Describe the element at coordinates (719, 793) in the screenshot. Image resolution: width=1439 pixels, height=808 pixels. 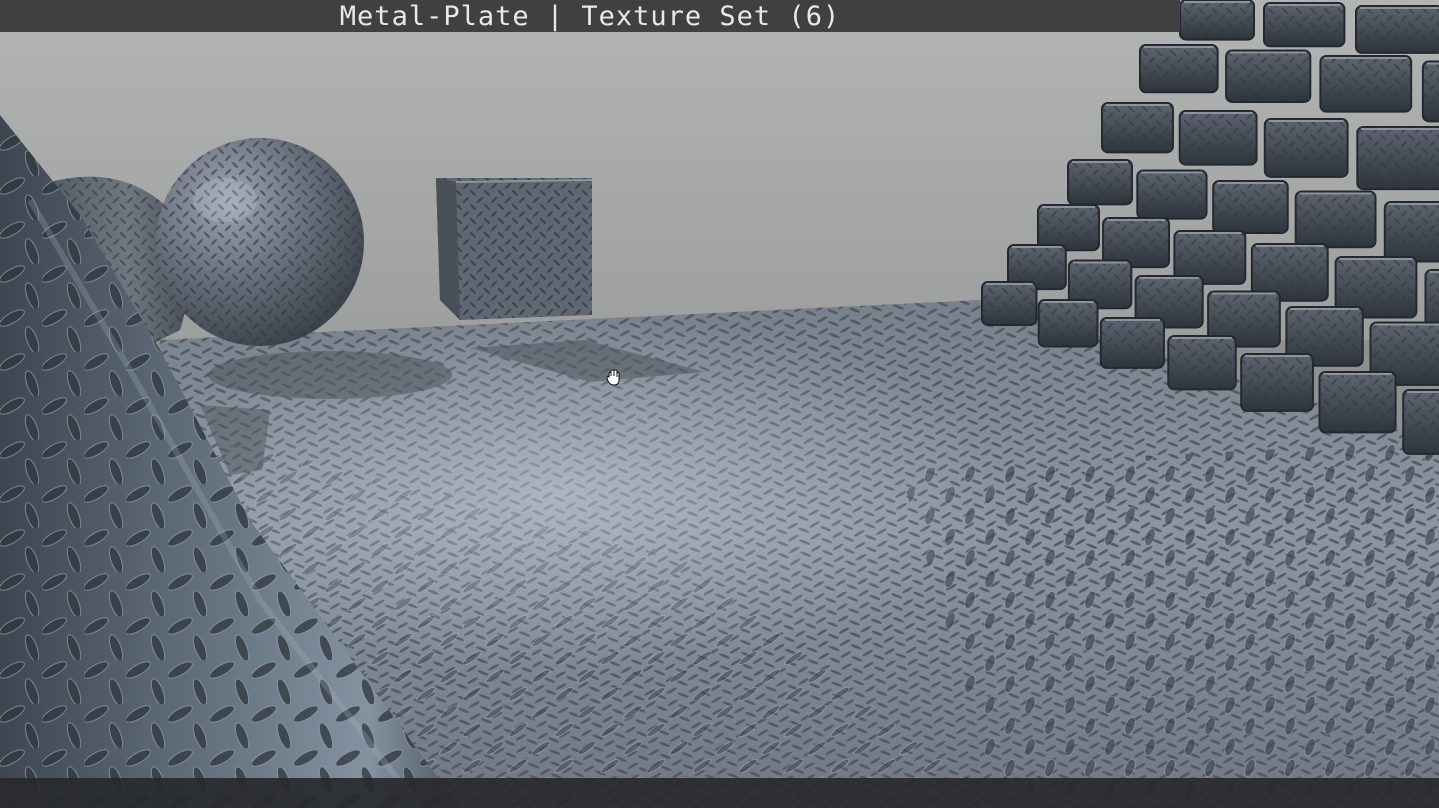
I see `bottom-status-bar` at that location.